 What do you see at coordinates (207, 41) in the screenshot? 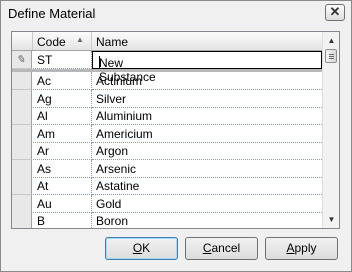
I see `column-header-name: Name` at bounding box center [207, 41].